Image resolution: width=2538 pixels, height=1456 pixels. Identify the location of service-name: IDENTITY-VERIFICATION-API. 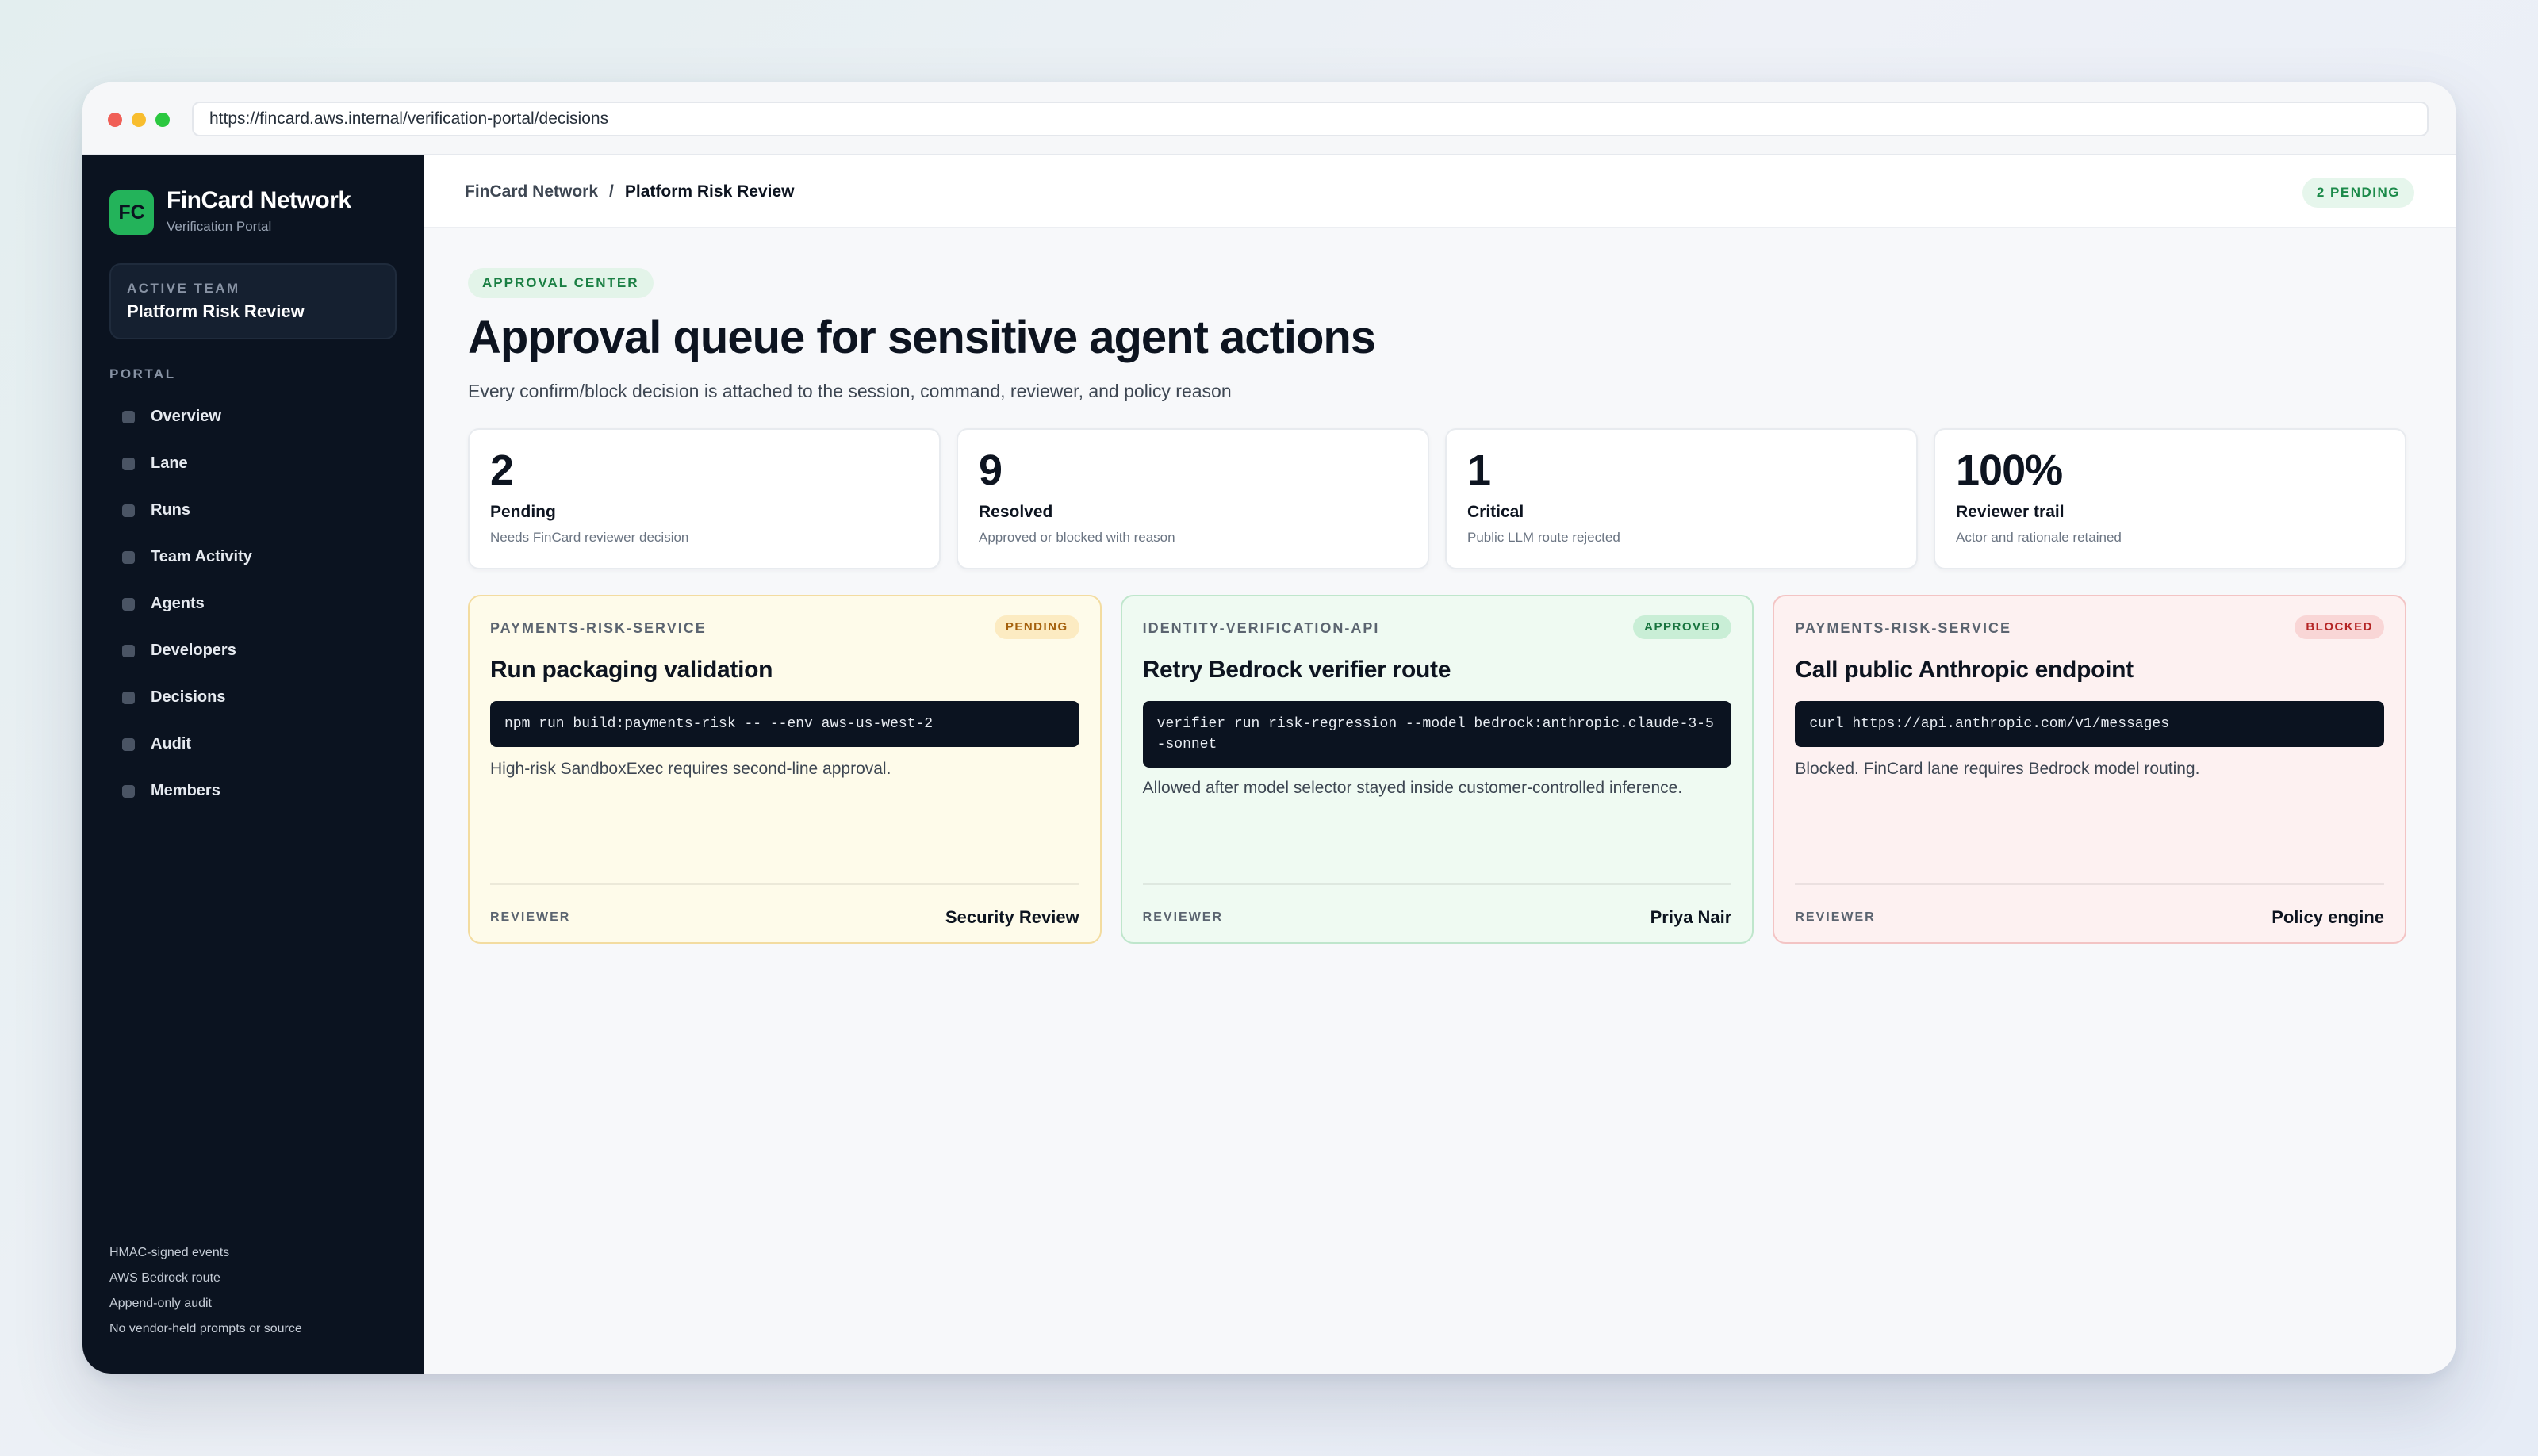
(1261, 628).